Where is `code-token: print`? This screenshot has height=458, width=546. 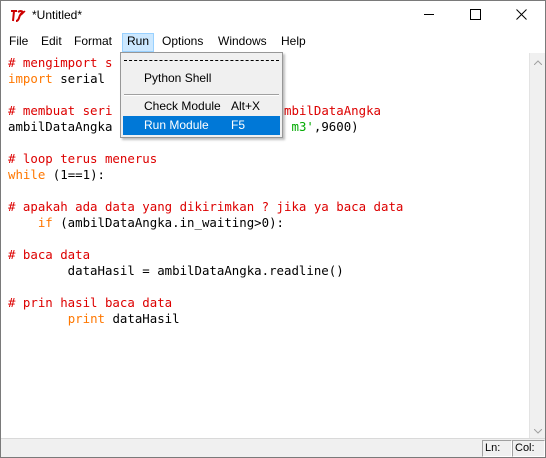 code-token: print is located at coordinates (86, 318).